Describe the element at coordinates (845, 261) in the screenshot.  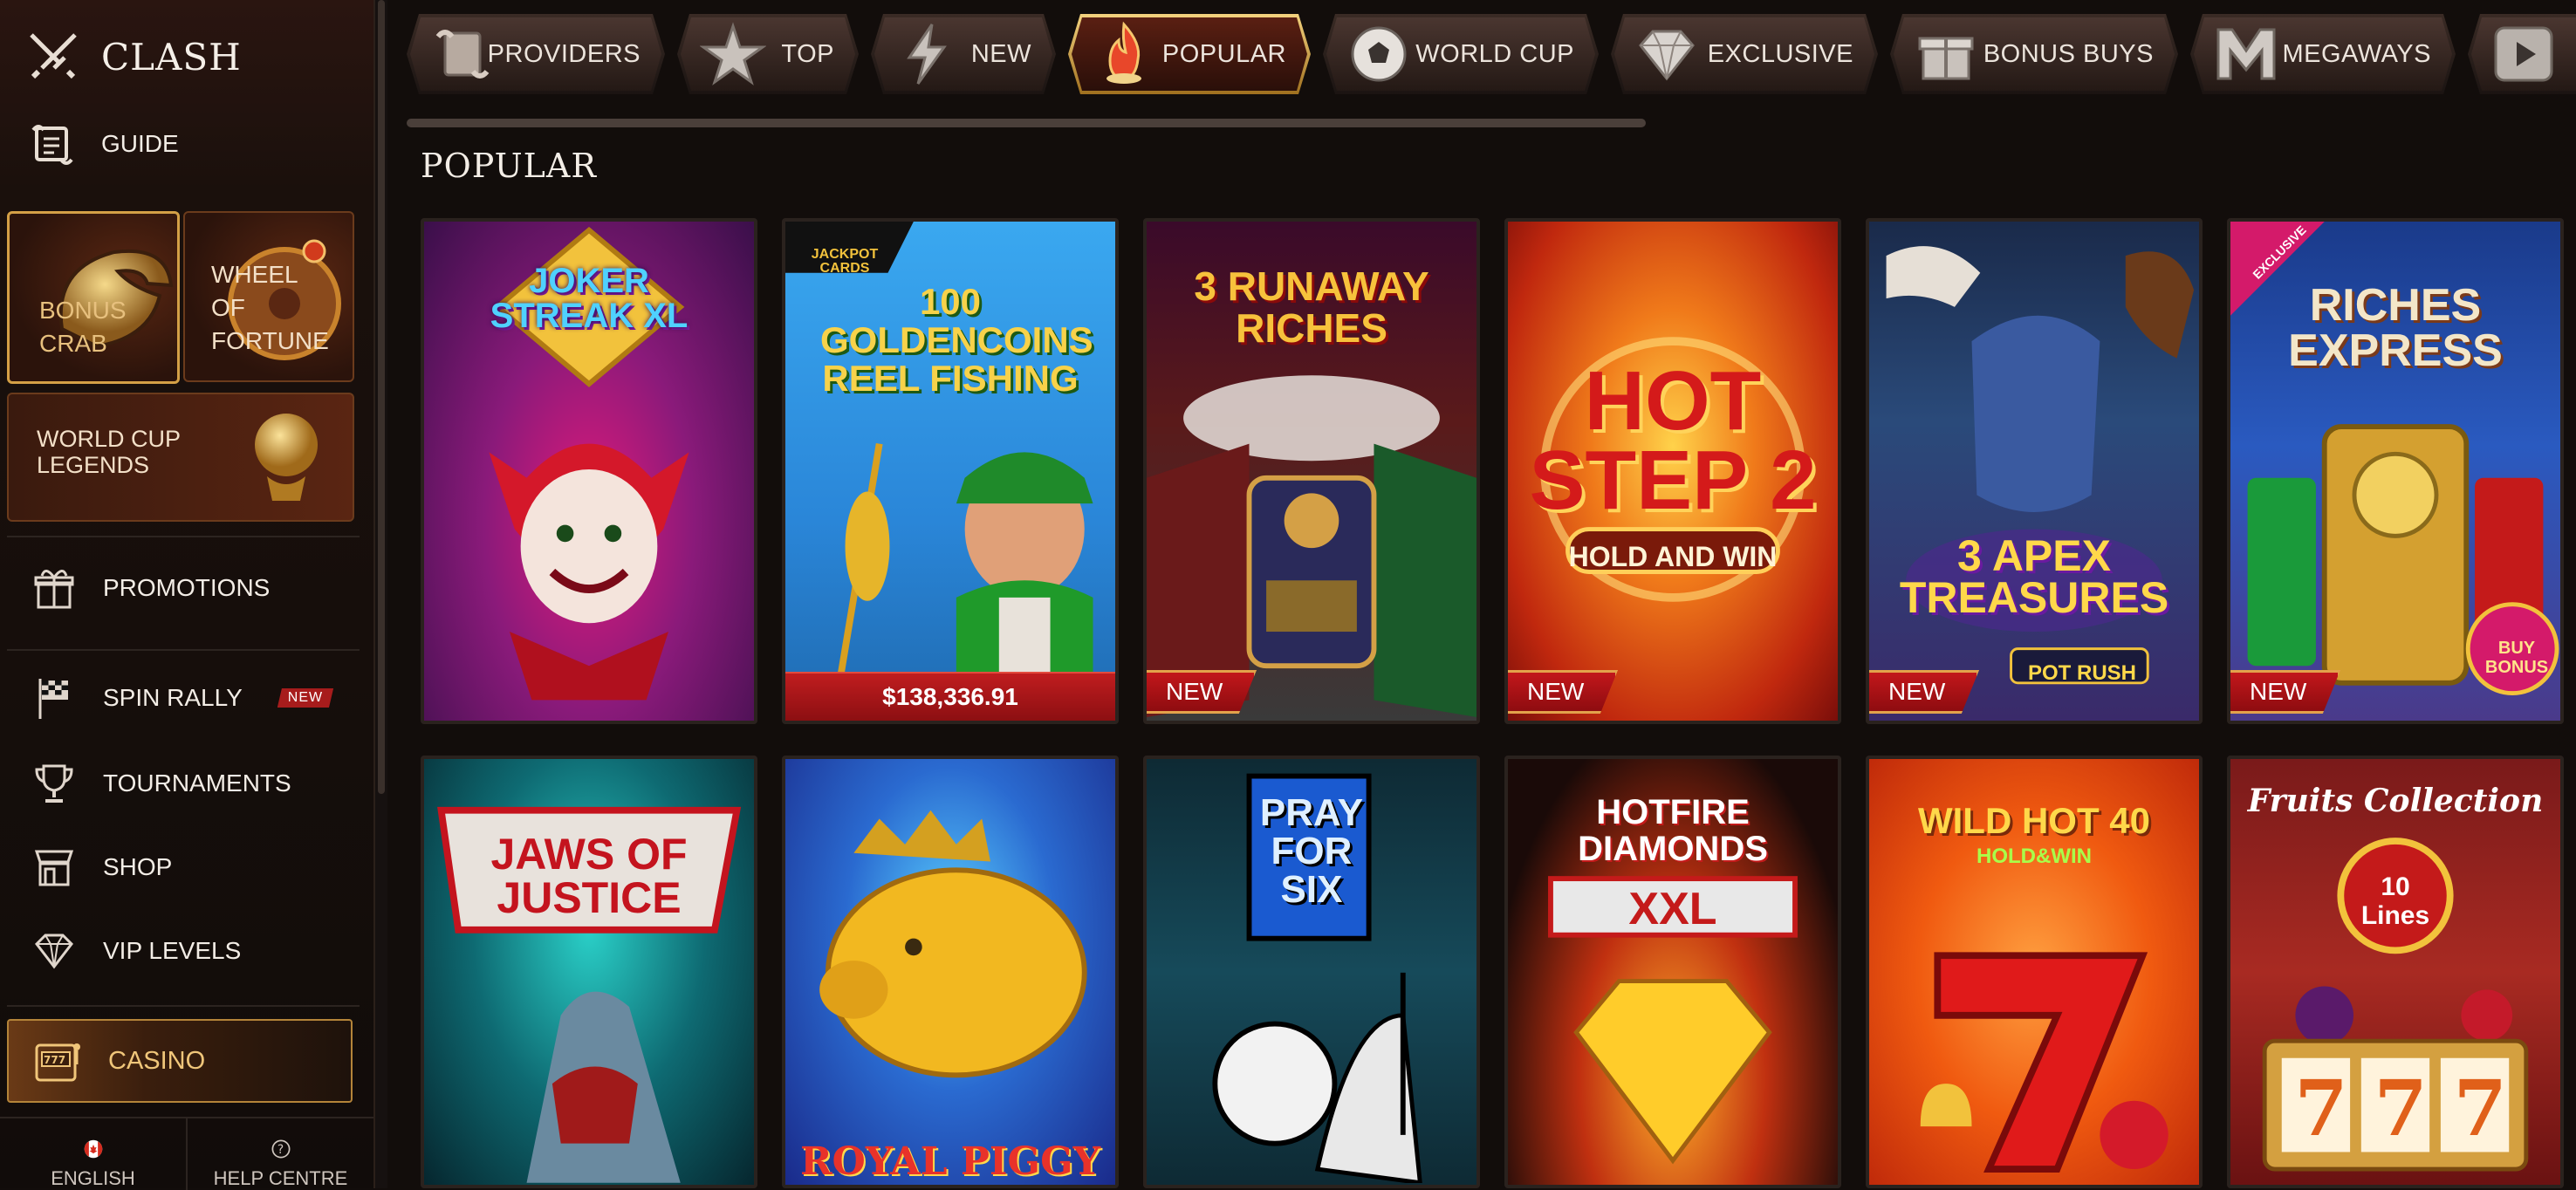
I see `game-corner-label: JACKPOT CARDS` at that location.